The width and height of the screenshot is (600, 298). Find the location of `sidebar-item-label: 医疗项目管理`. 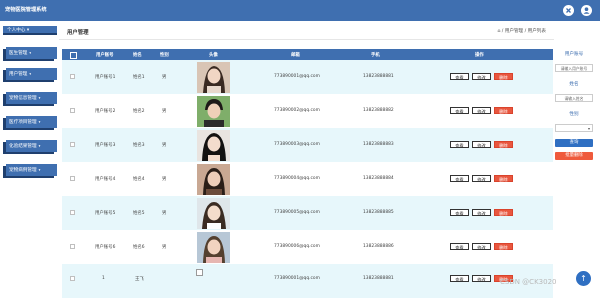

sidebar-item-label: 医疗项目管理 is located at coordinates (23, 122).